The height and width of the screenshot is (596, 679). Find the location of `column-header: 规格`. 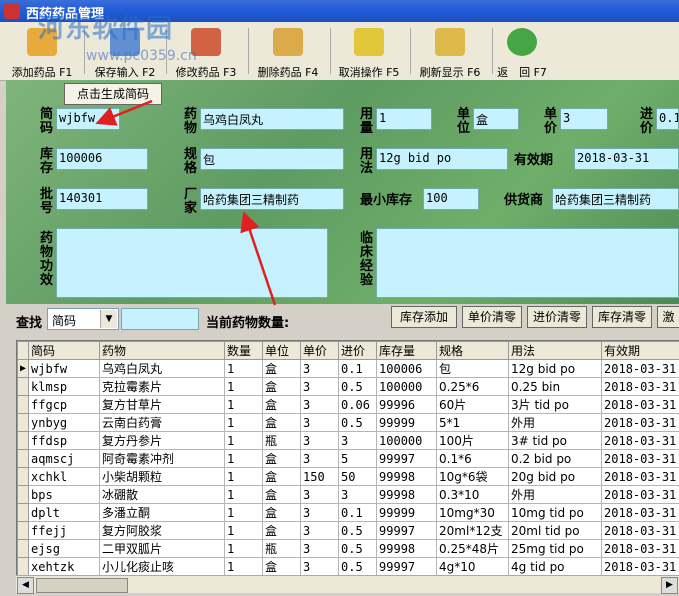

column-header: 规格 is located at coordinates (473, 350).